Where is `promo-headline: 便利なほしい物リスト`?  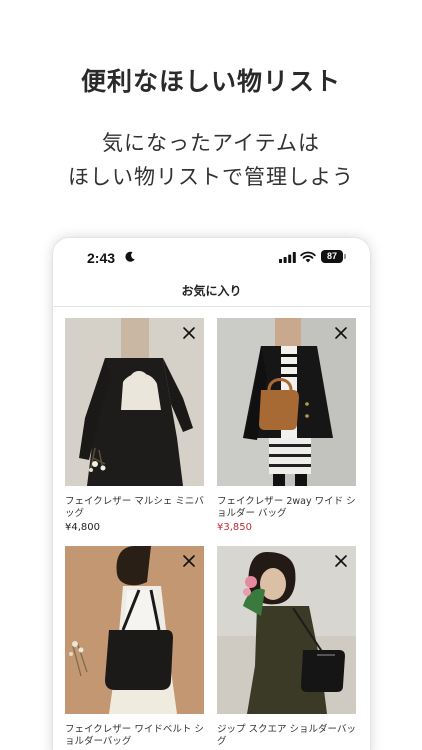 promo-headline: 便利なほしい物リスト is located at coordinates (210, 81).